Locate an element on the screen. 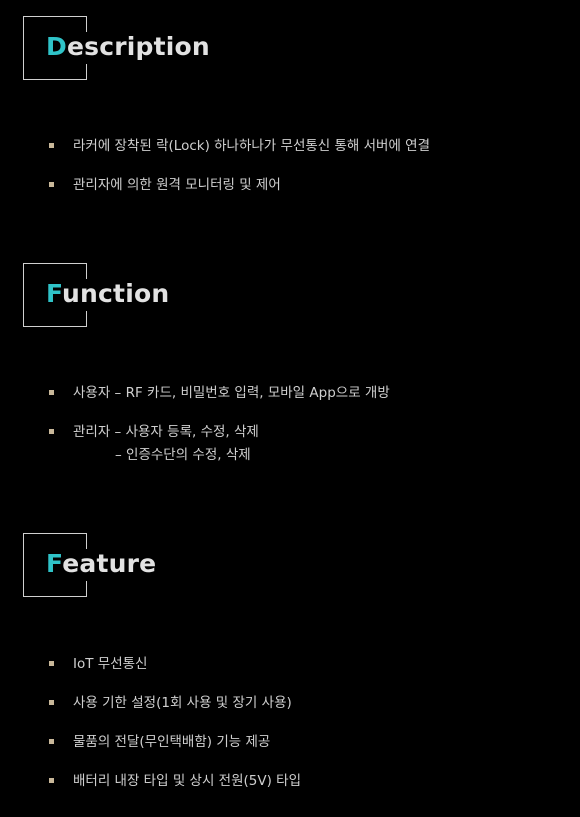 Image resolution: width=580 pixels, height=817 pixels. section-title: Function is located at coordinates (107, 294).